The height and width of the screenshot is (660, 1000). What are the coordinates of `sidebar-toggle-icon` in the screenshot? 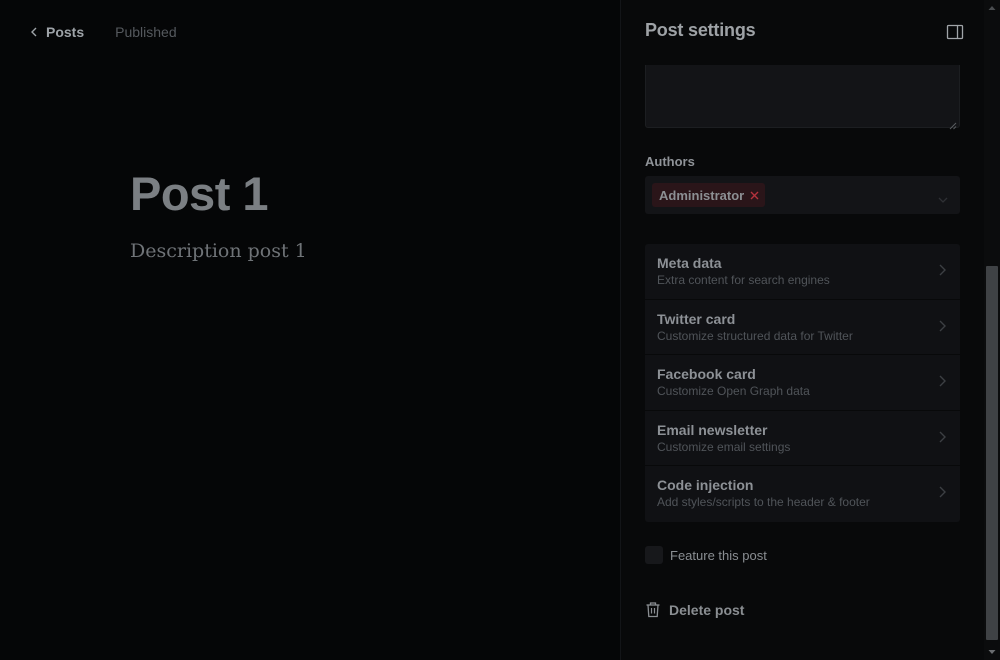 It's located at (955, 32).